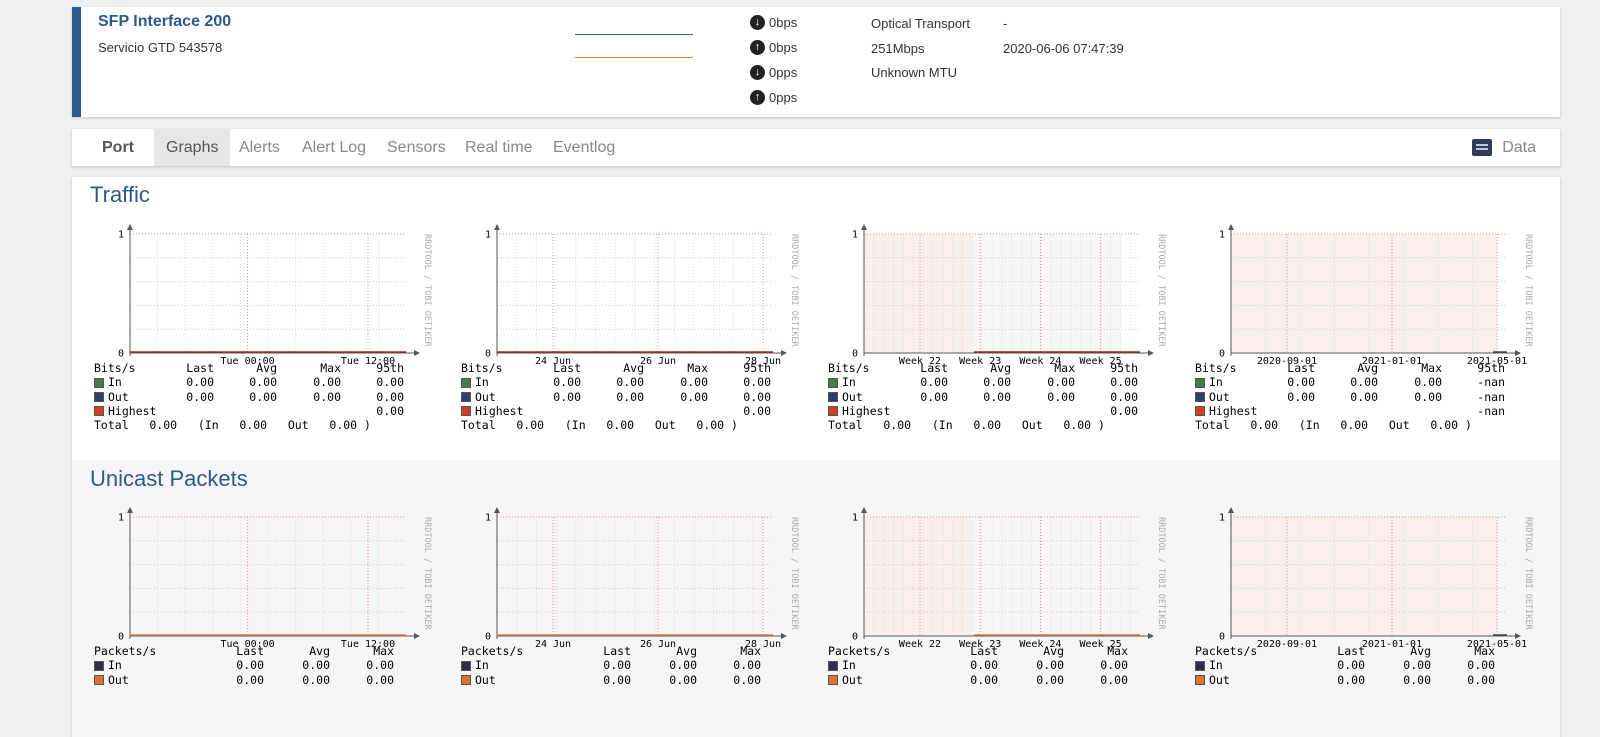 This screenshot has height=737, width=1600. Describe the element at coordinates (855, 637) in the screenshot. I see `y-tick-label: 0` at that location.